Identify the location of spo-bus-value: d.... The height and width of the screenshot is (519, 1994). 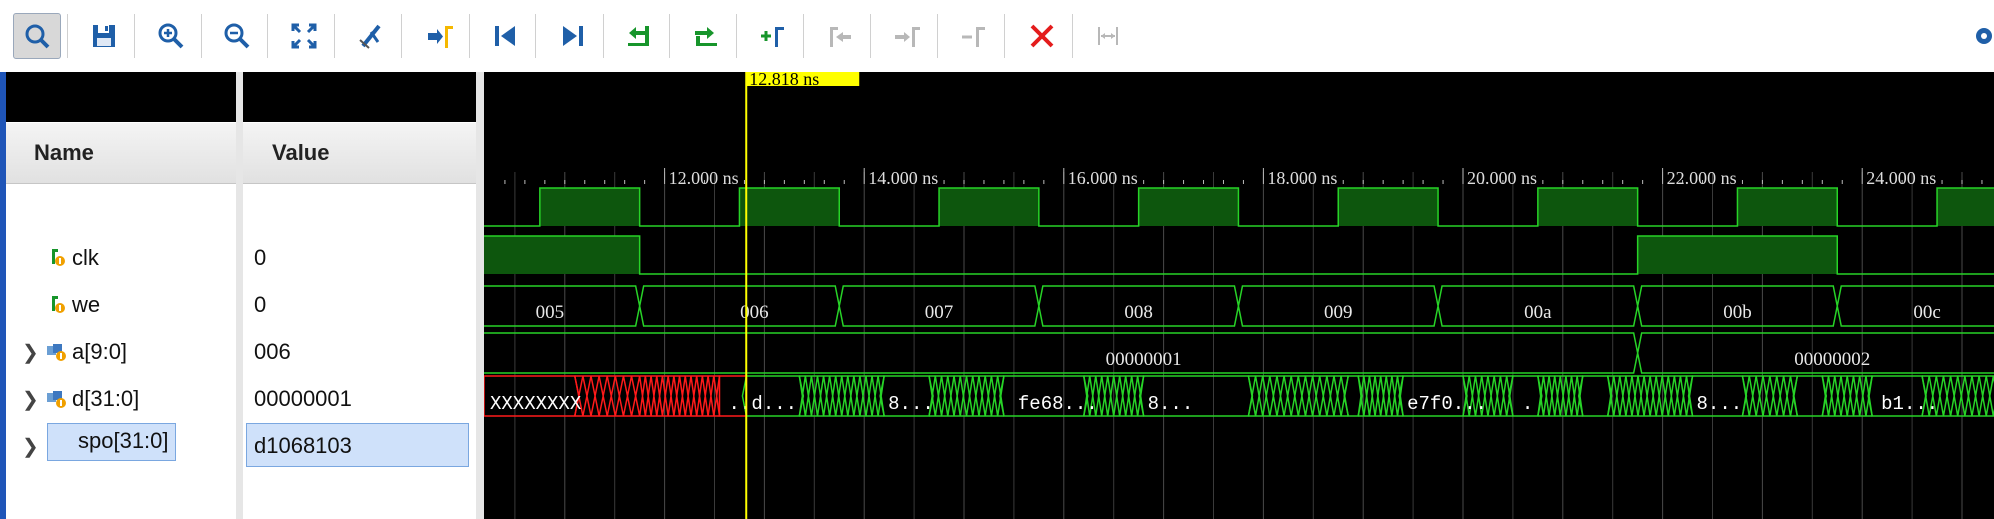
(774, 404).